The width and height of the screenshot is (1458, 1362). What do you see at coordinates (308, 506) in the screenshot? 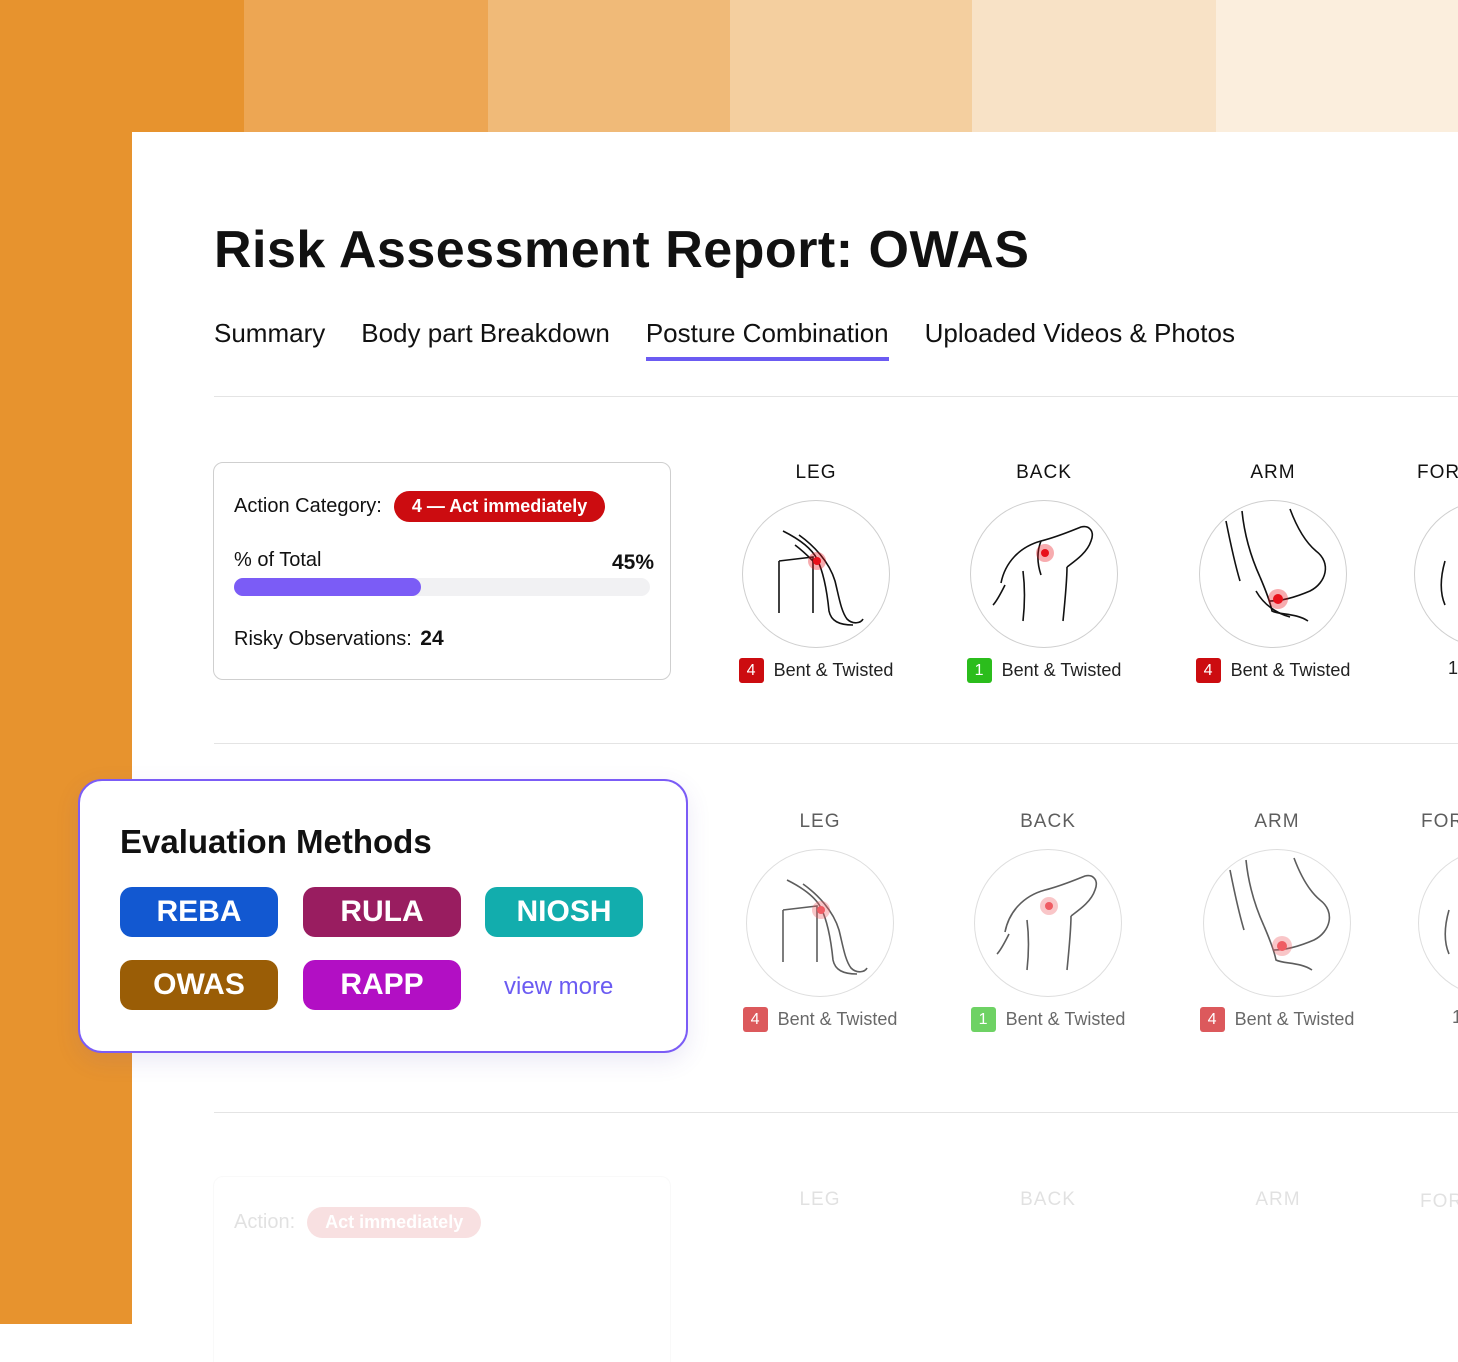
I see `action-category-label: Action Category:` at bounding box center [308, 506].